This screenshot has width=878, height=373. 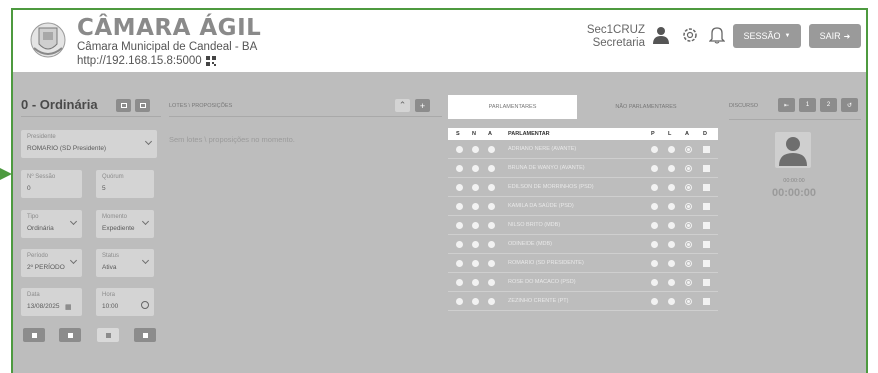 I want to click on tab-nao-parlamentares: NÃO PARLAMENTARES, so click(x=646, y=107).